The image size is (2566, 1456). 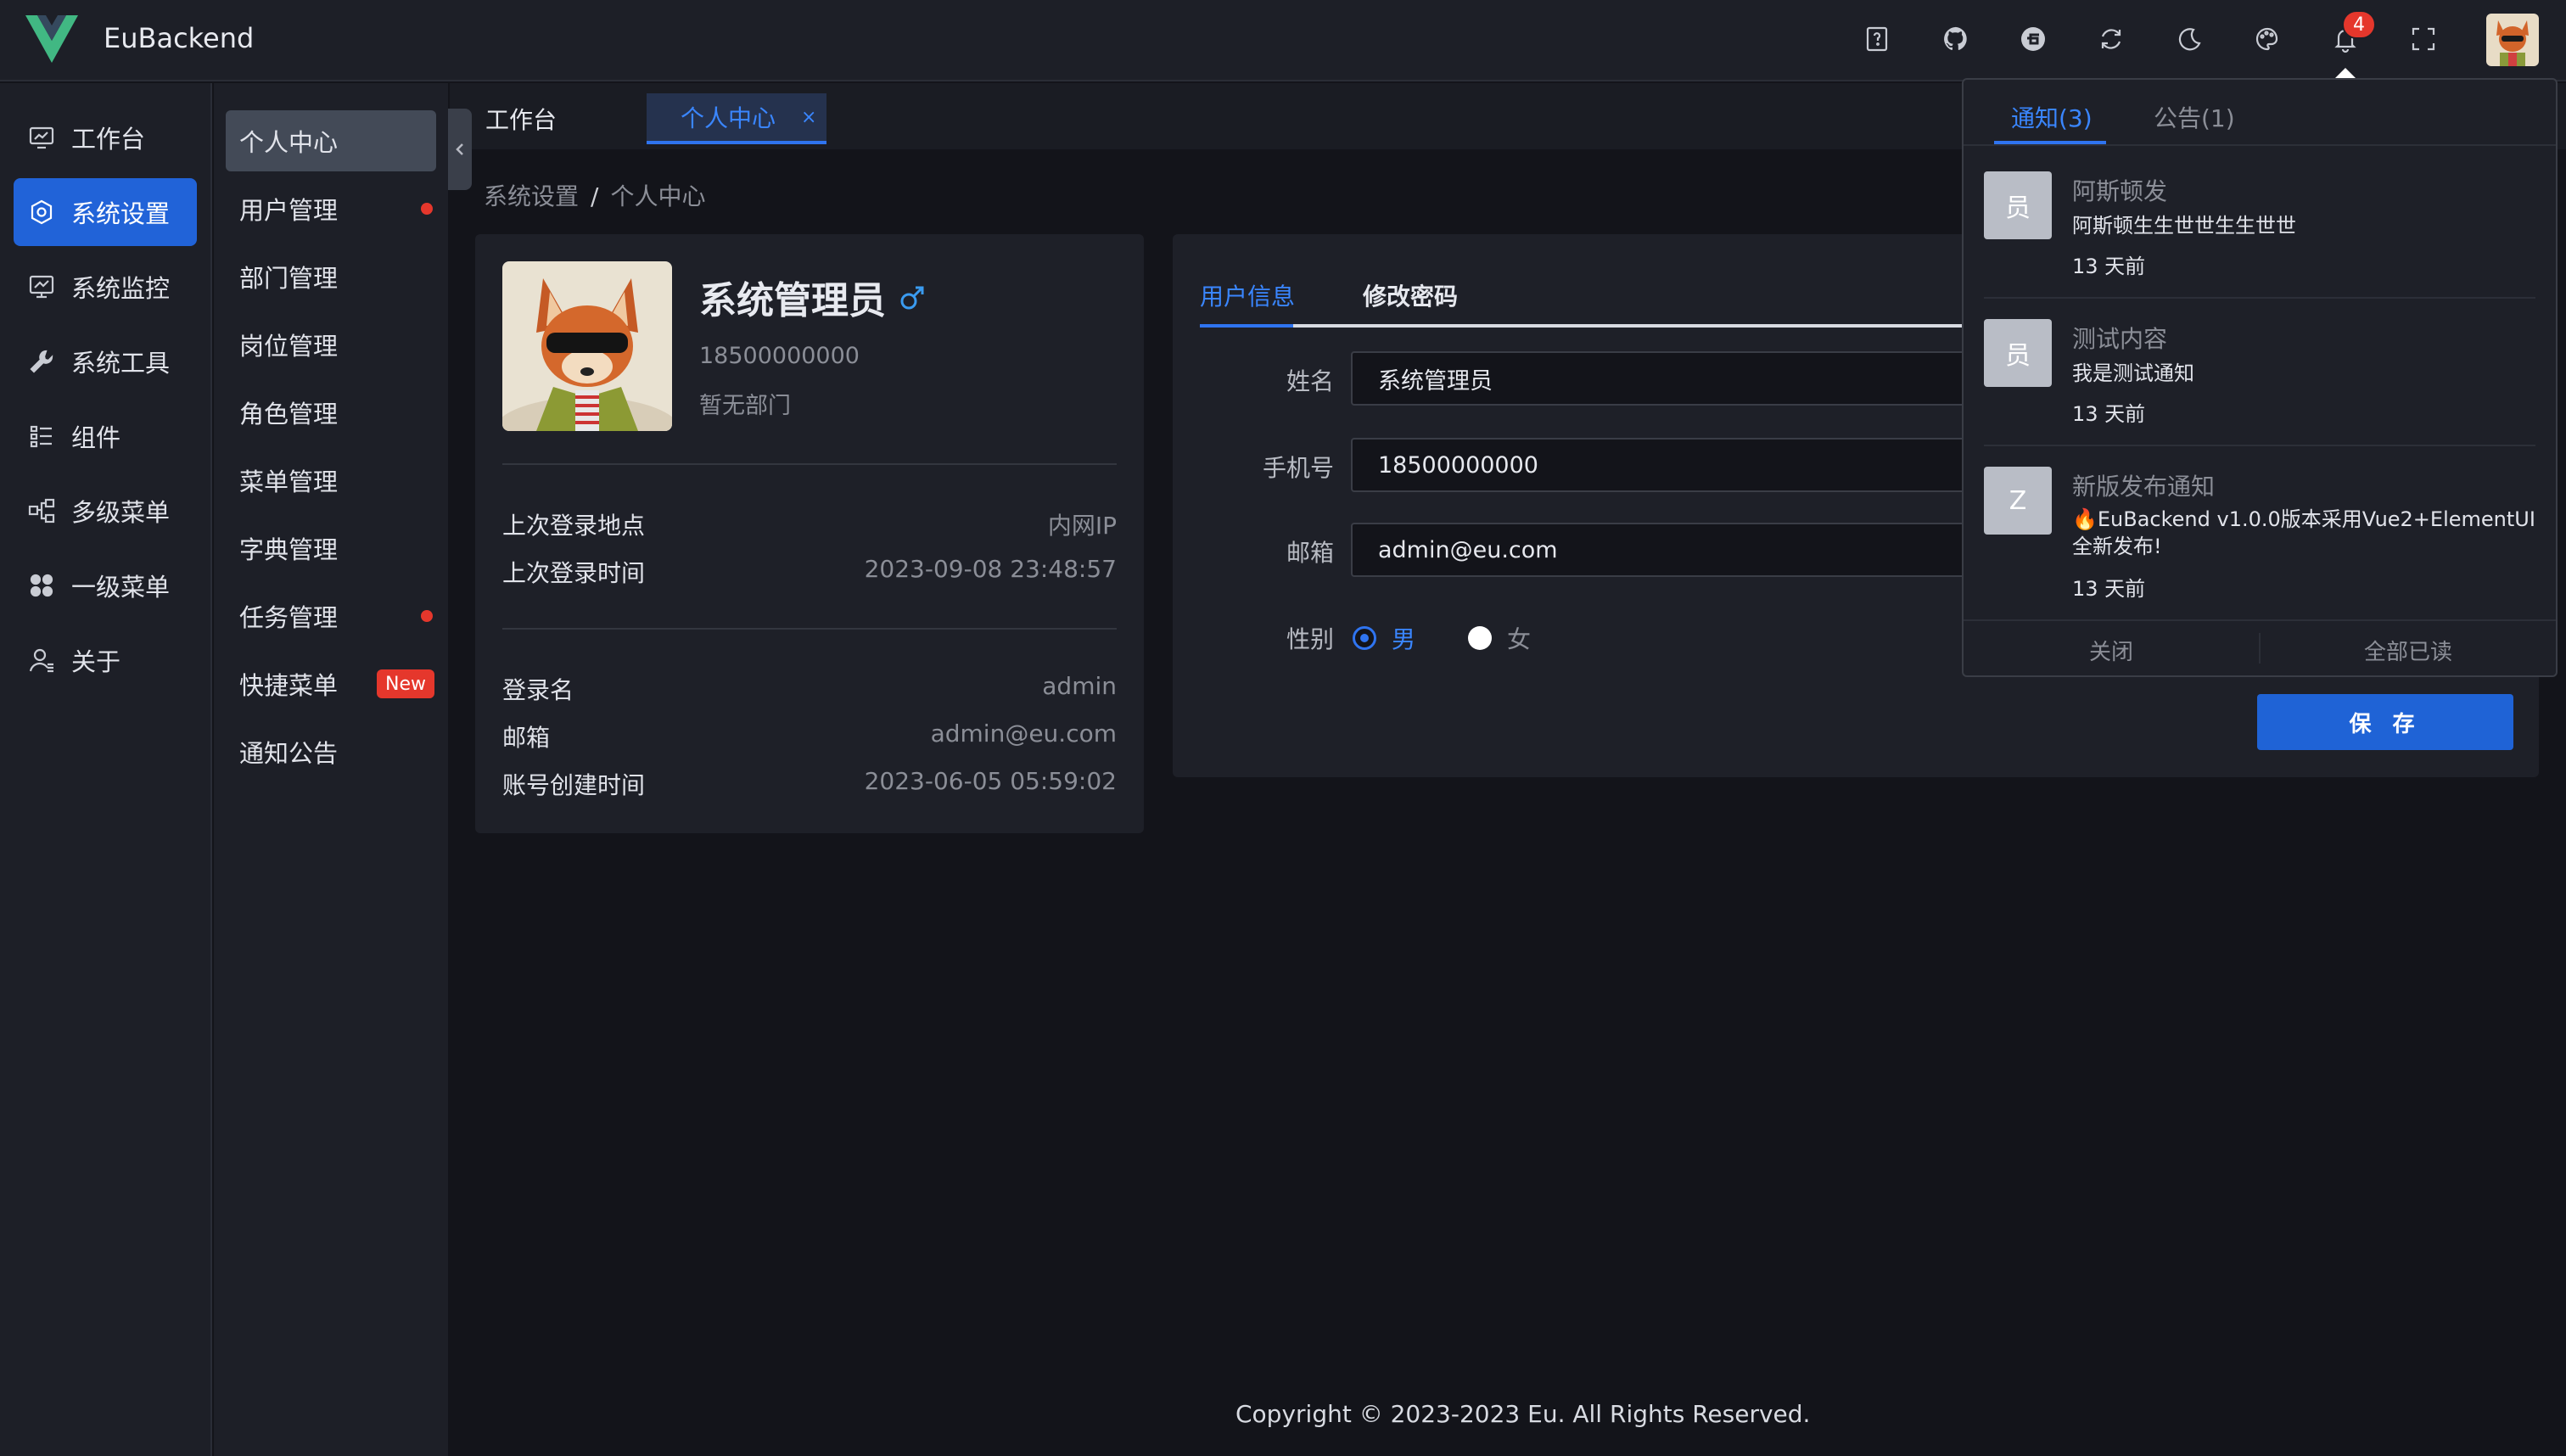 I want to click on gender-female-radio, so click(x=1480, y=638).